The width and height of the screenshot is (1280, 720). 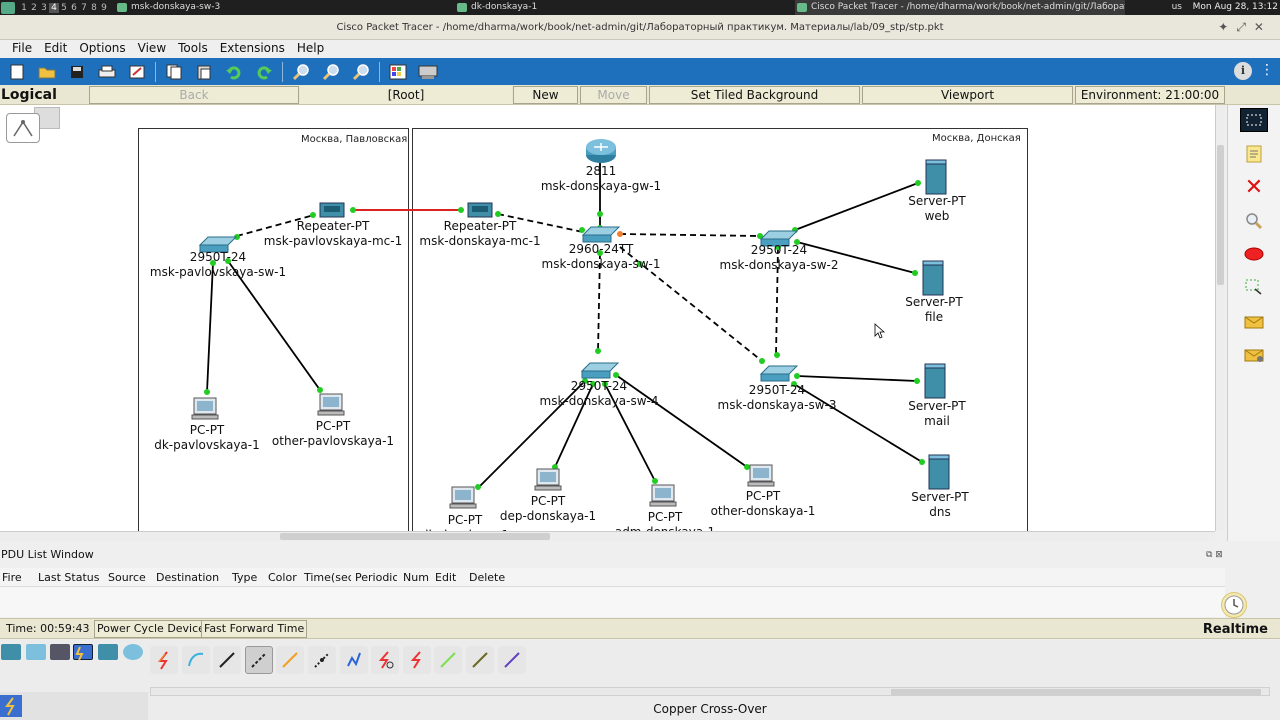 What do you see at coordinates (1254, 355) in the screenshot?
I see `add-complex-pdu-icon` at bounding box center [1254, 355].